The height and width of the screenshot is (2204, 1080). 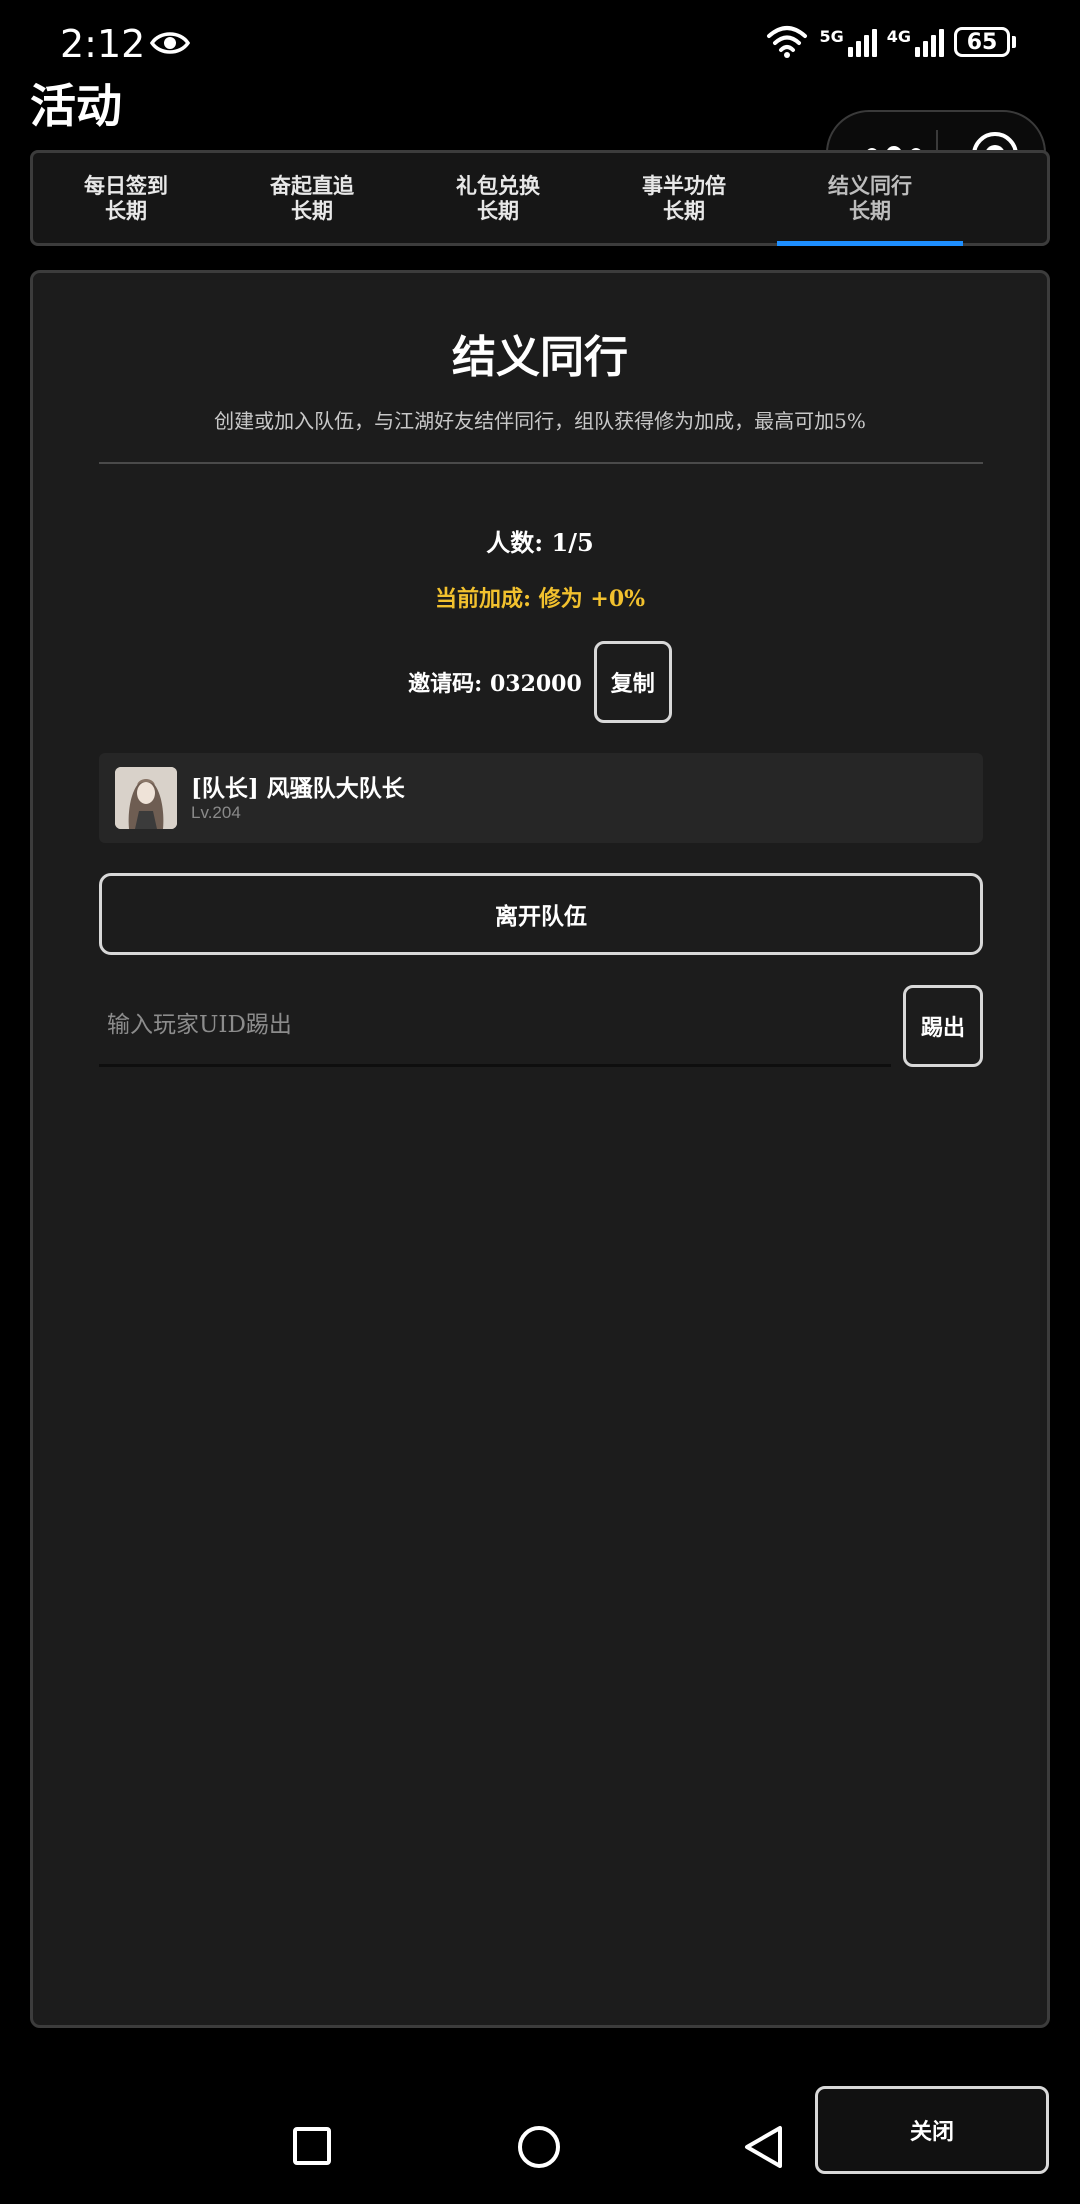 I want to click on tab-catch-up: 奋起直追 长期, so click(x=312, y=198).